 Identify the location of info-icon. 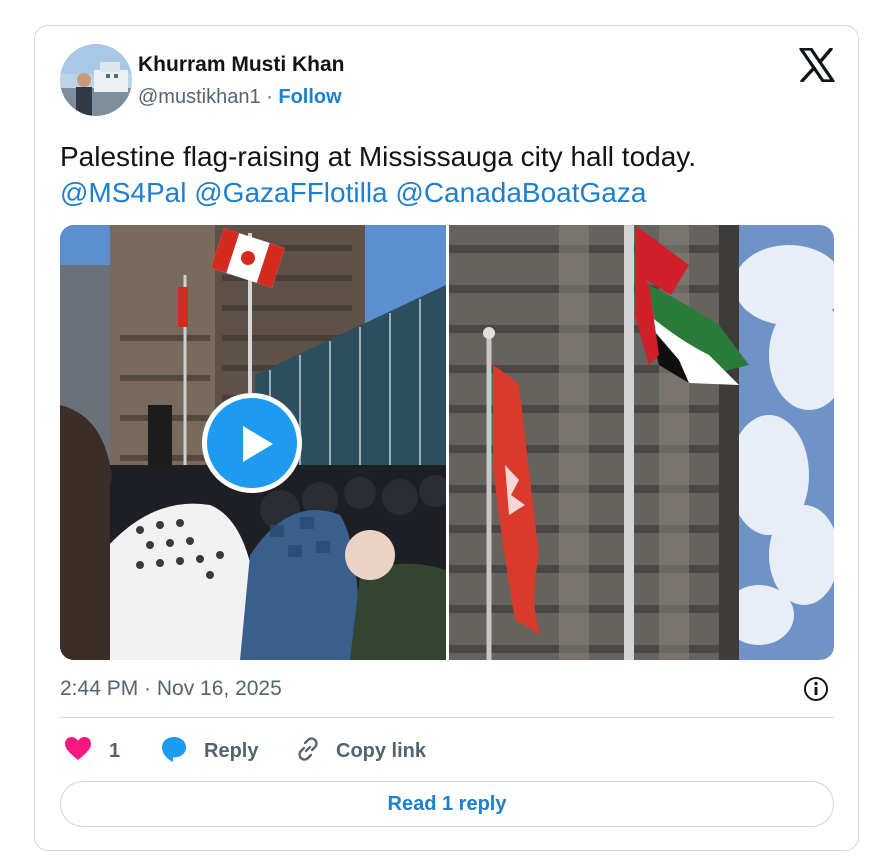
(816, 689).